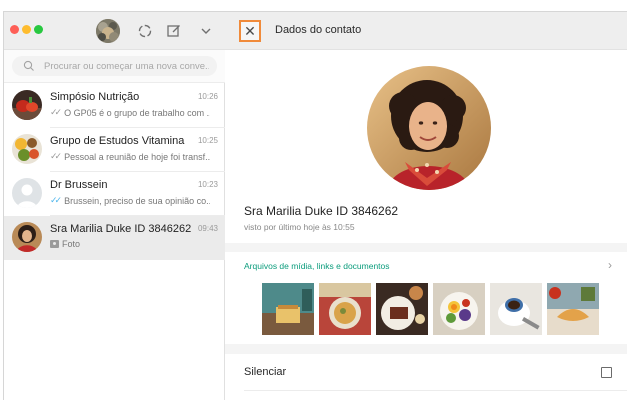  What do you see at coordinates (79, 185) in the screenshot?
I see `chat-name: Dr Brussein` at bounding box center [79, 185].